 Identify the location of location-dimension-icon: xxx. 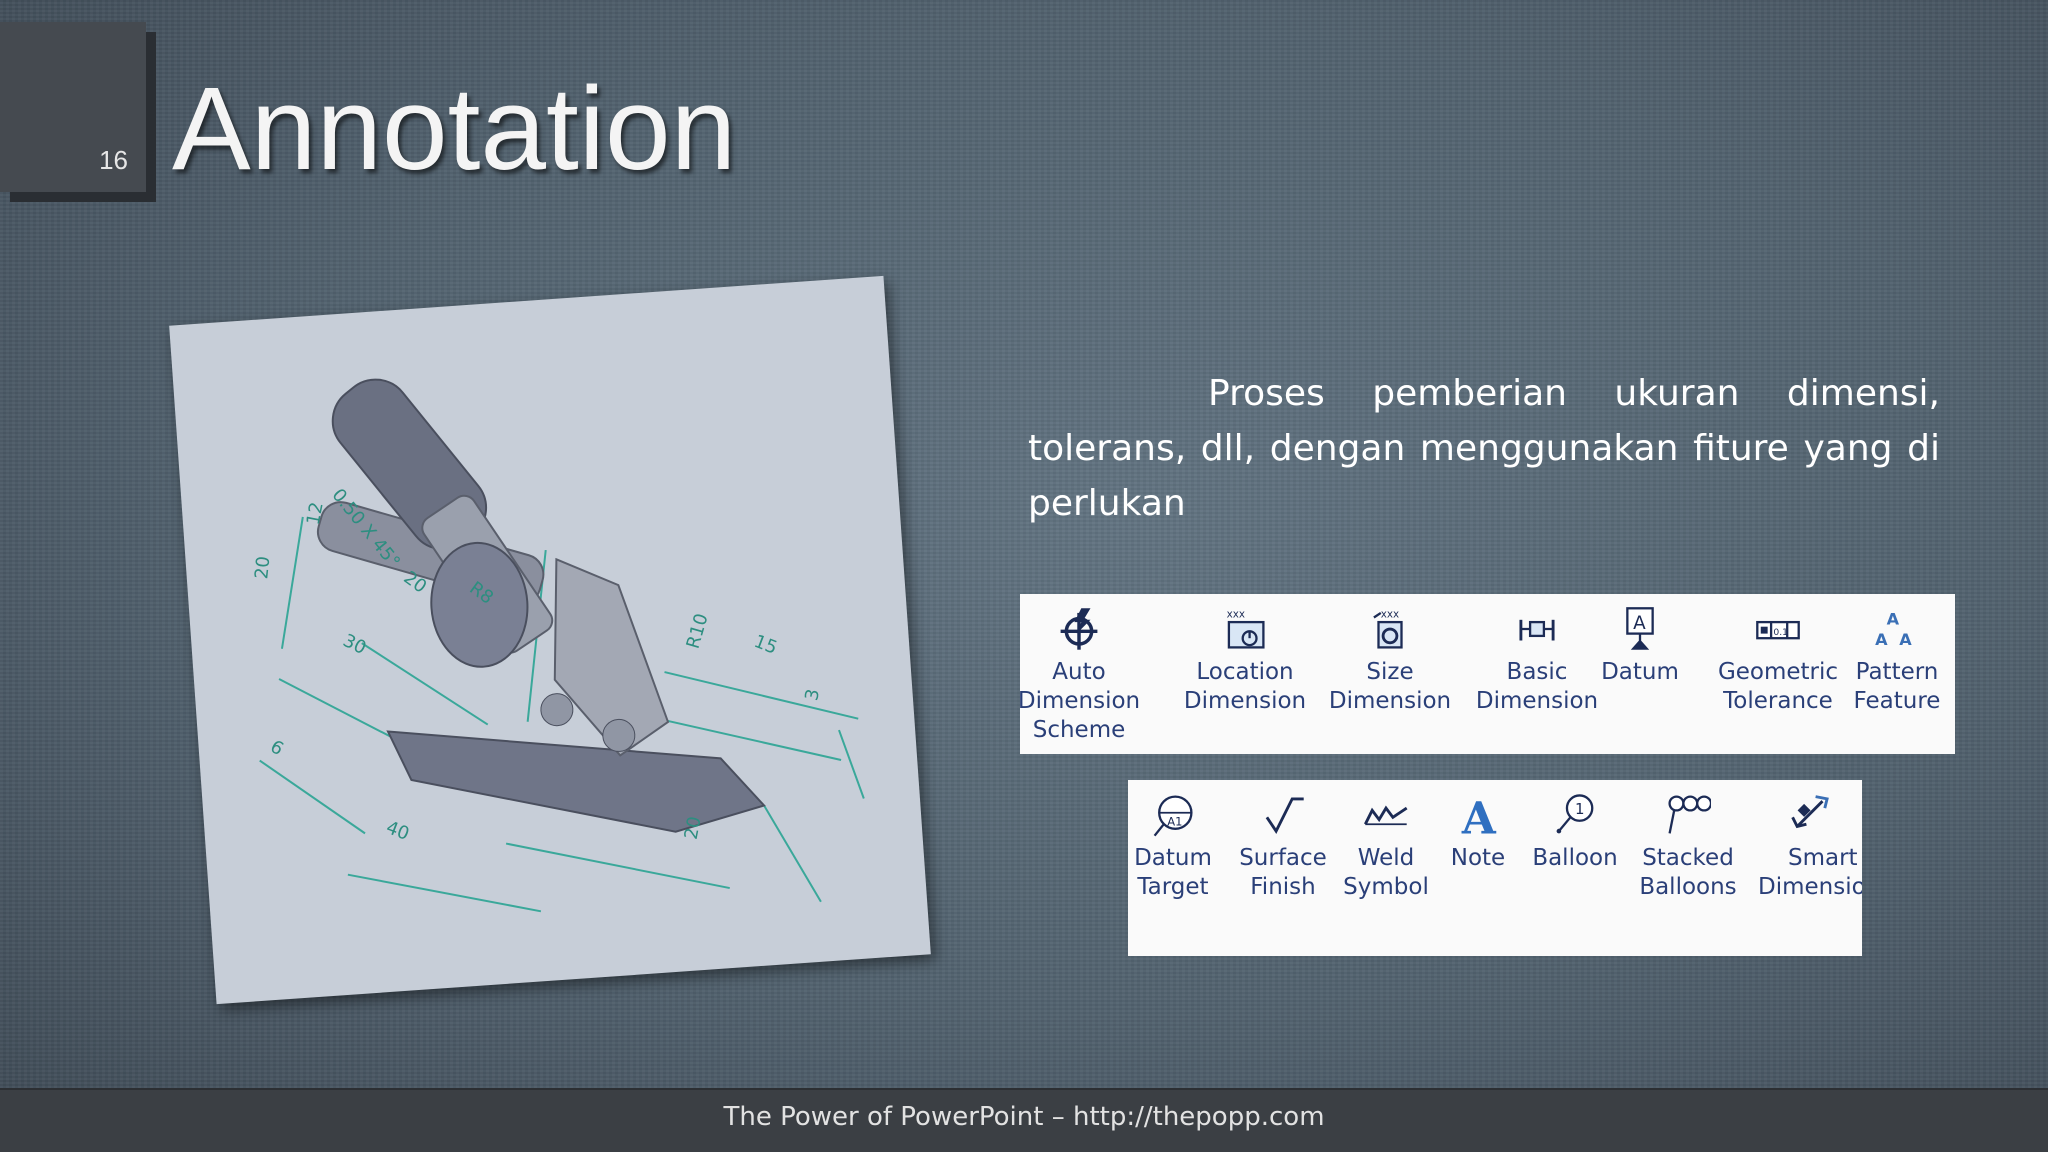
(1246, 629).